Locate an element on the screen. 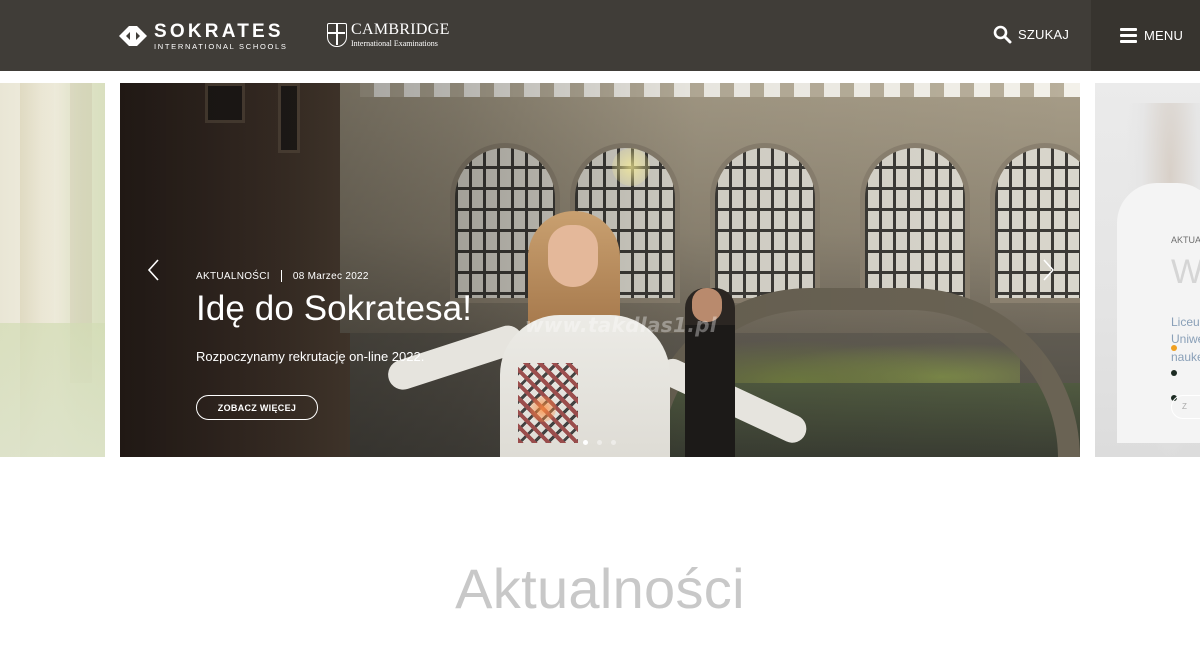  cambridge-crest-icon is located at coordinates (337, 35).